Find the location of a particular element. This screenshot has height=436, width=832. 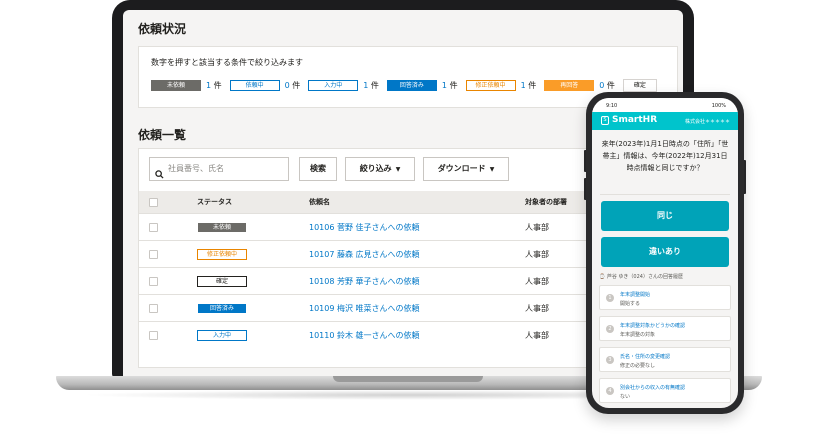

status-badge: 入力中 is located at coordinates (222, 335).